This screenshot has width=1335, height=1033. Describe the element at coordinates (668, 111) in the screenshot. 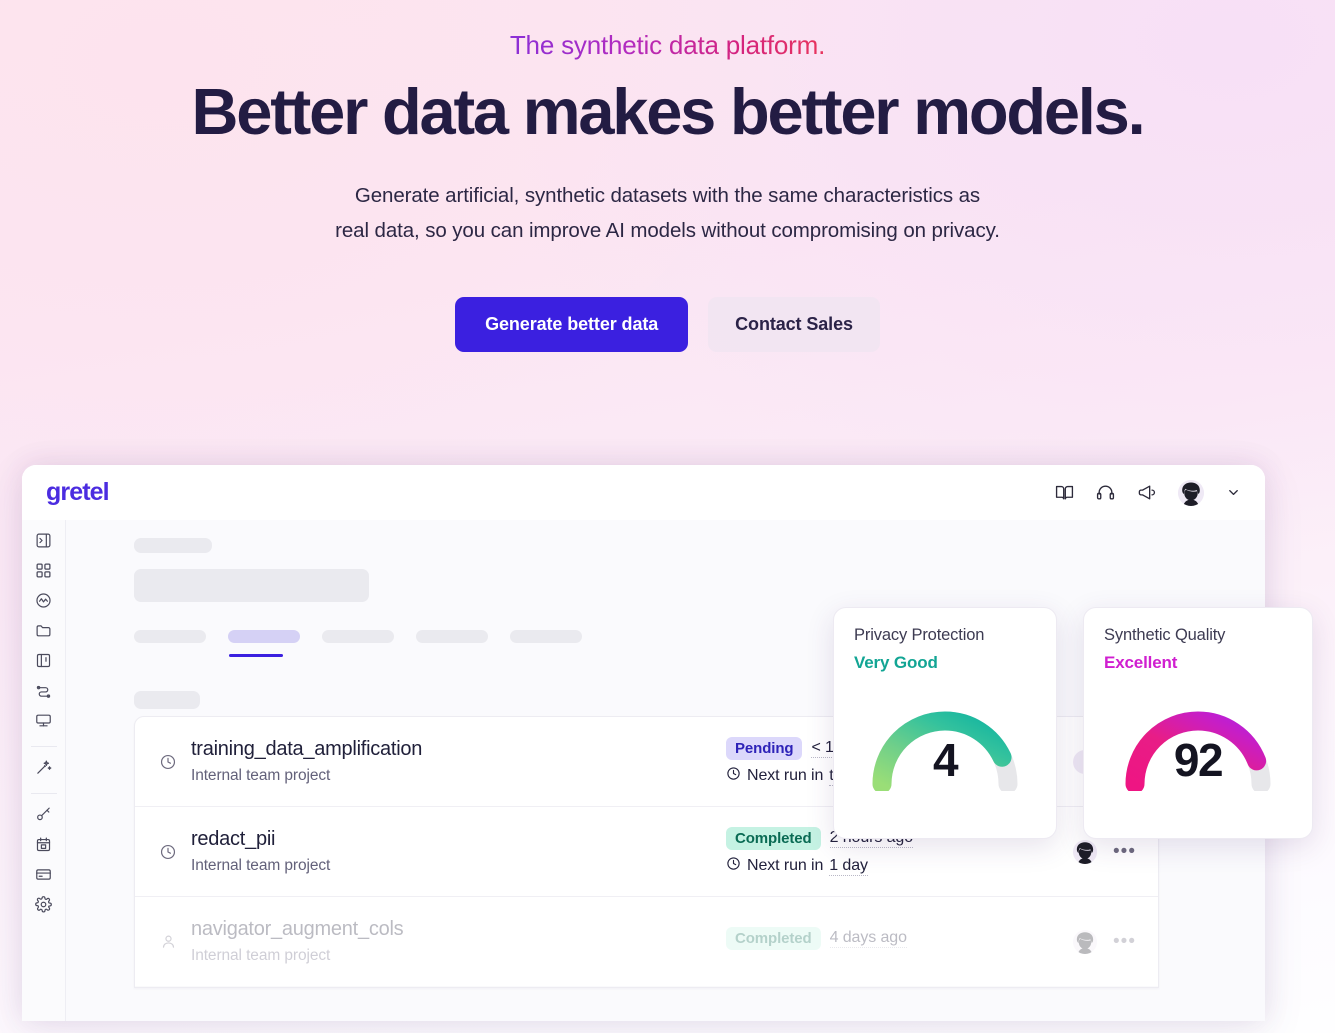

I see `page-title: Better data makes better models.` at that location.